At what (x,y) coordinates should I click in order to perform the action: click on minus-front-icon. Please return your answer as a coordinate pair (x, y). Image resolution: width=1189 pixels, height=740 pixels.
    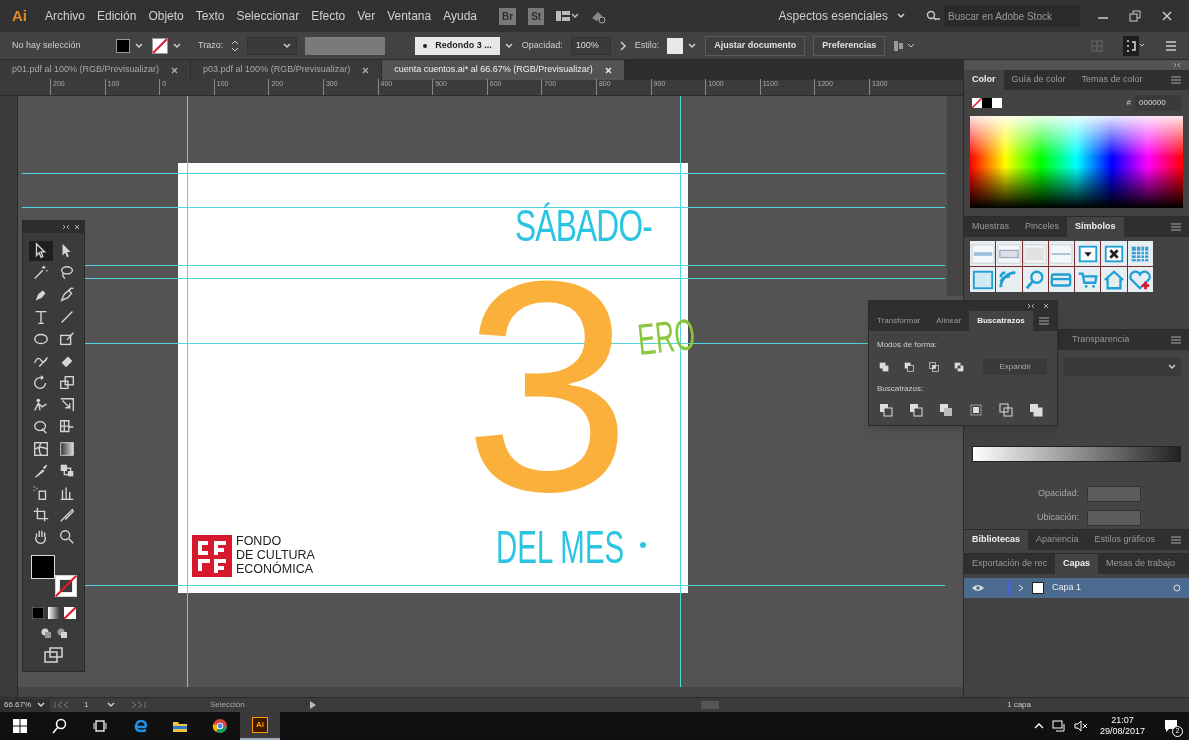
    Looking at the image, I should click on (909, 367).